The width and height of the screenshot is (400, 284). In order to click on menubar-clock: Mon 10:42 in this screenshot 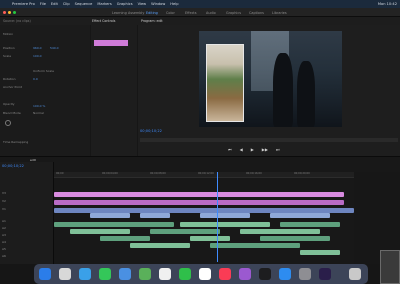, I will do `click(387, 4)`.